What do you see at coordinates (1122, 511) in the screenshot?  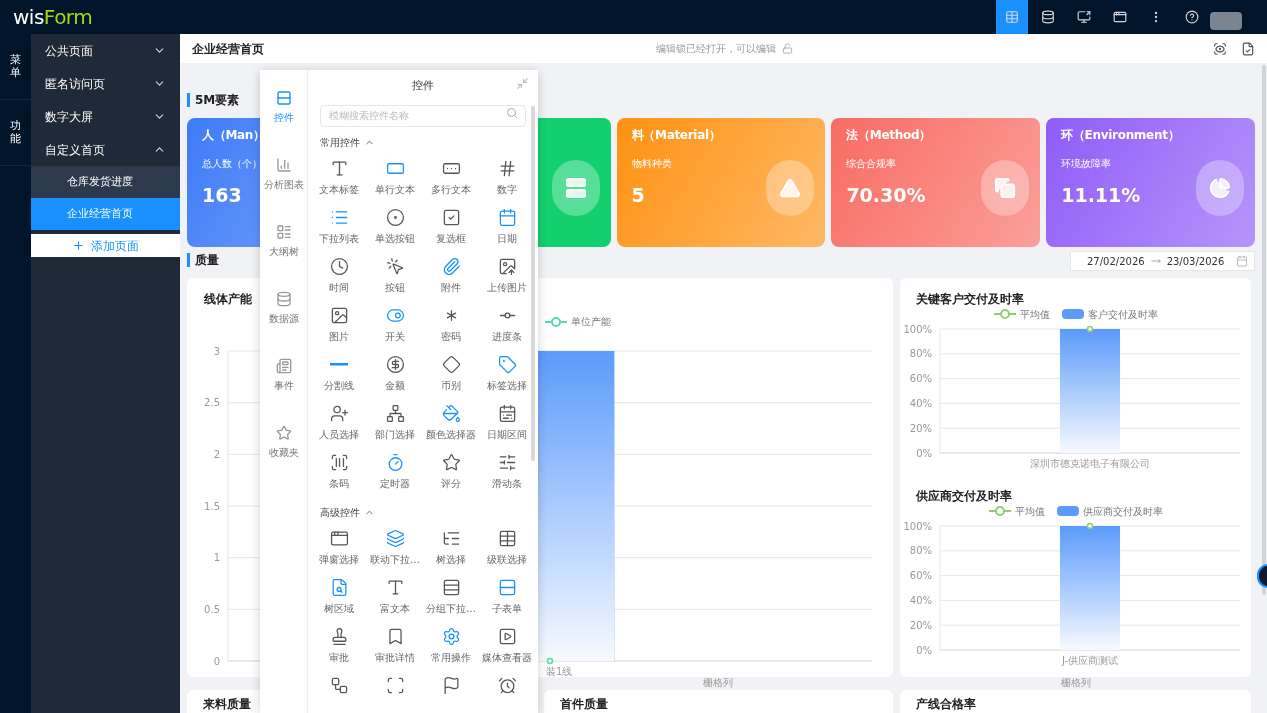 I see `legend-label: 供应商交付及时率` at bounding box center [1122, 511].